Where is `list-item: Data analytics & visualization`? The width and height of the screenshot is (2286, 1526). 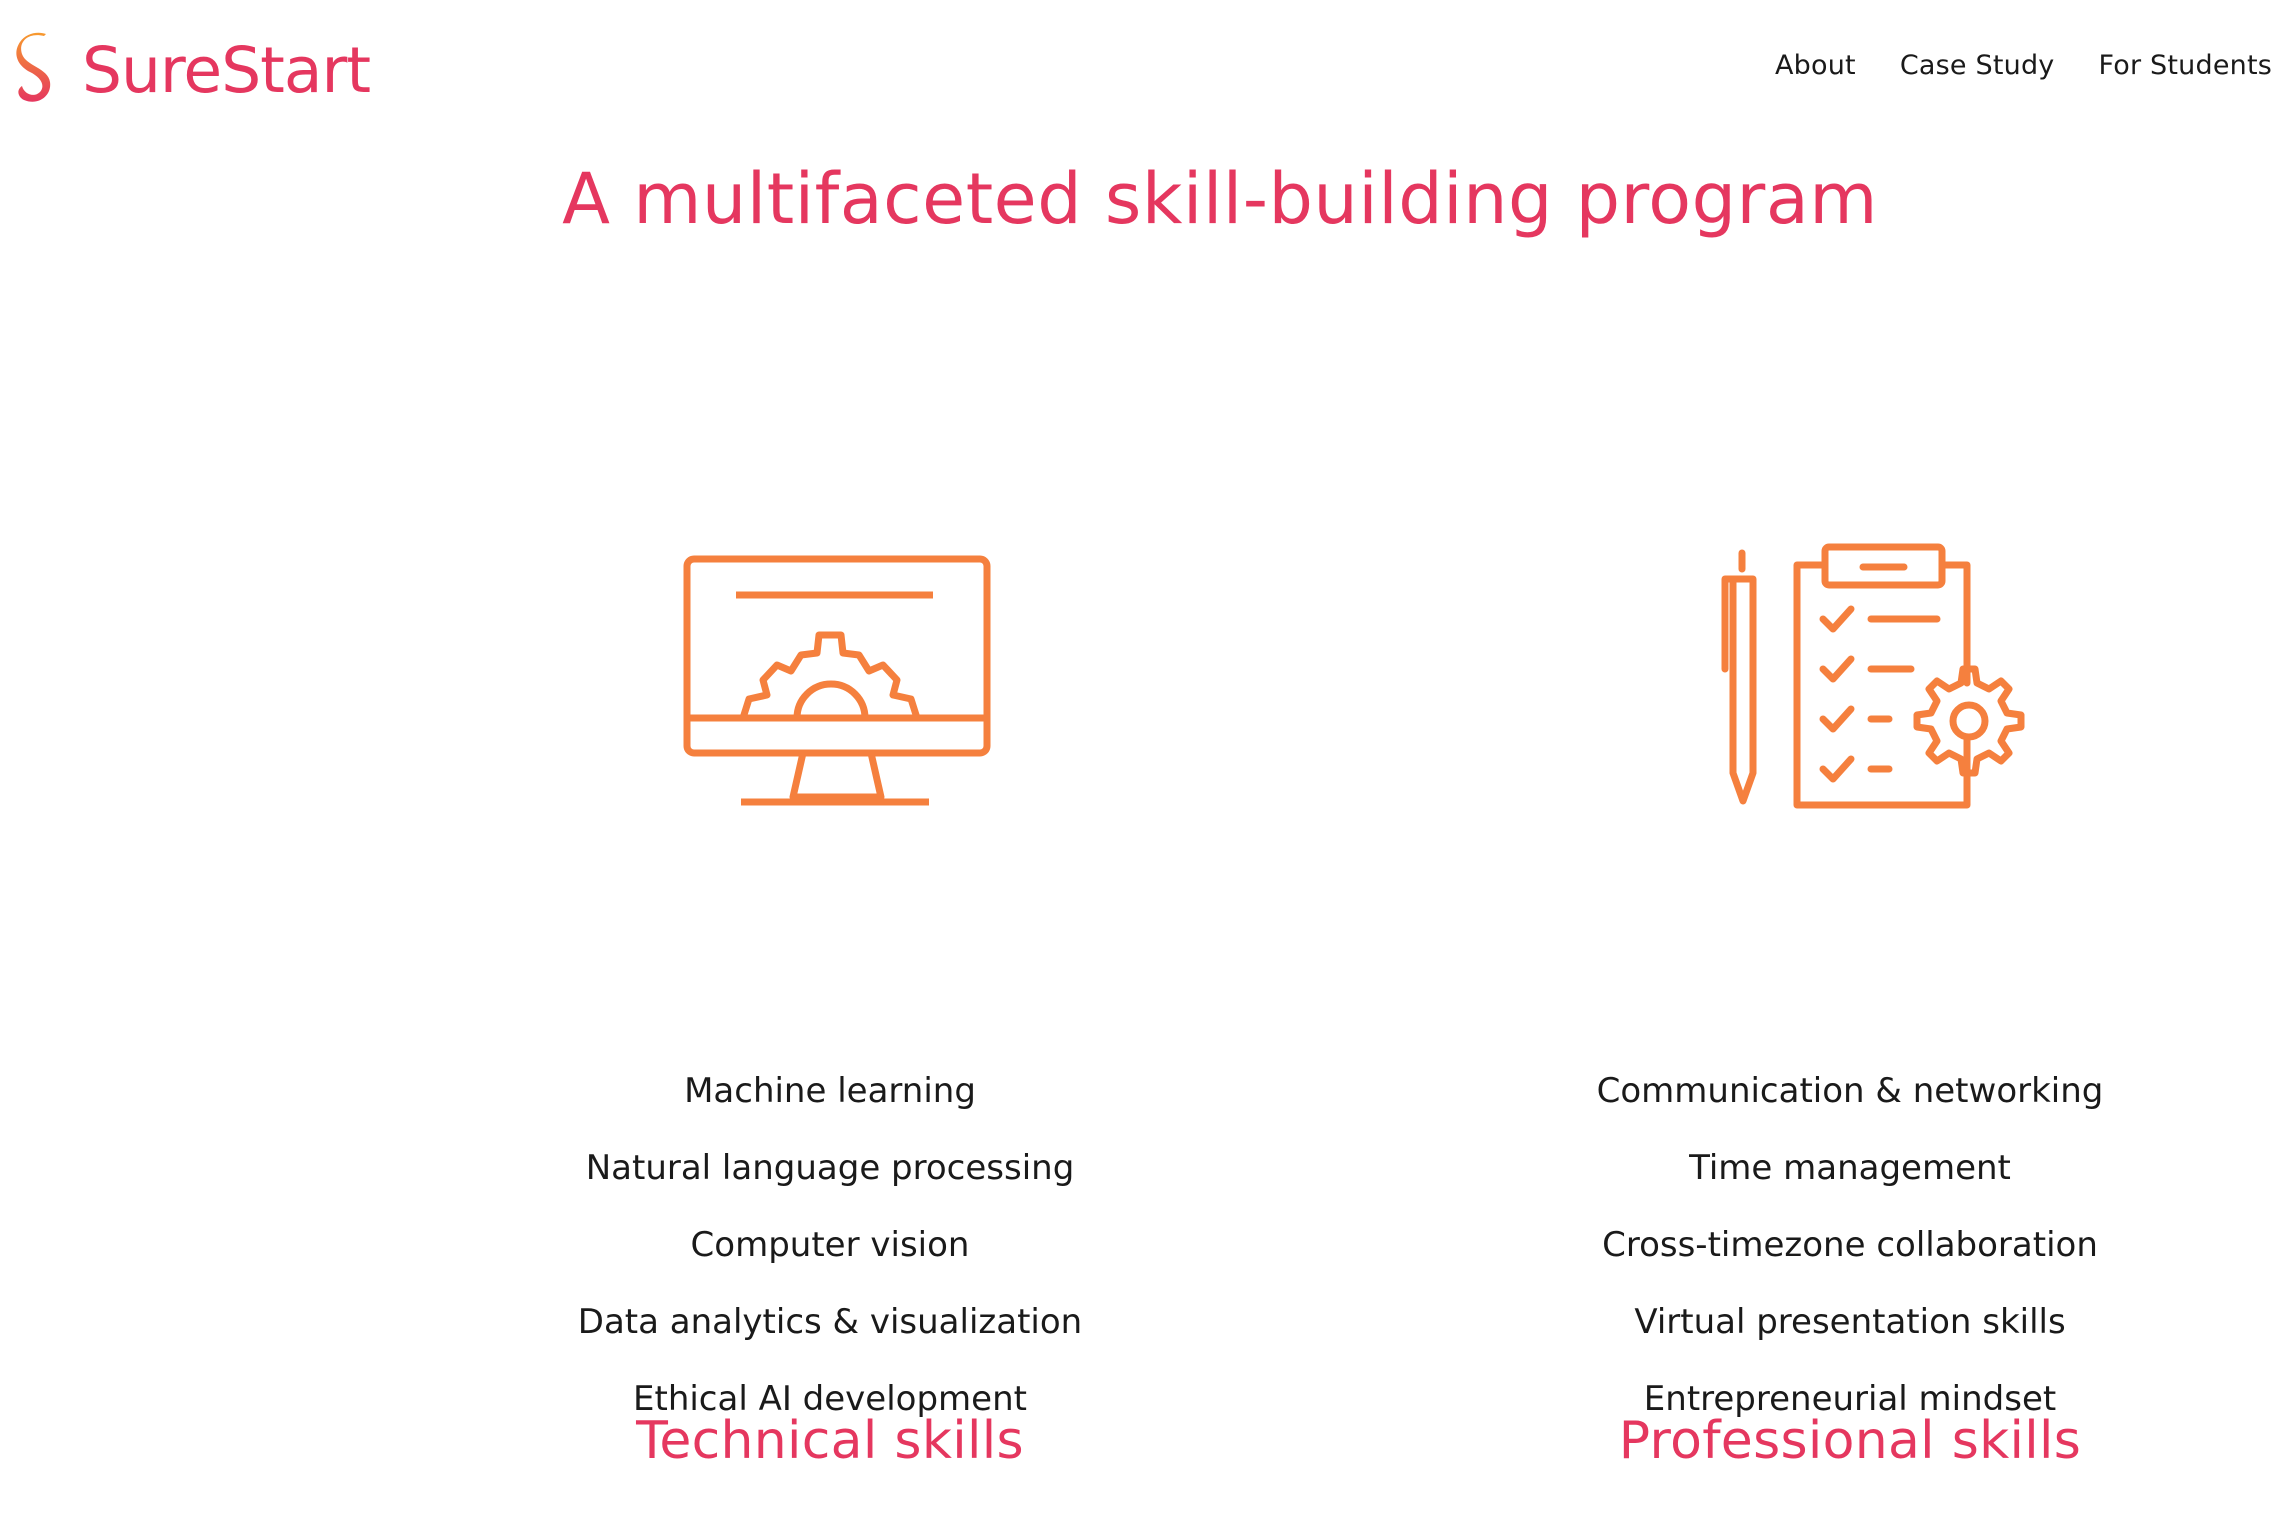 list-item: Data analytics & visualization is located at coordinates (830, 1322).